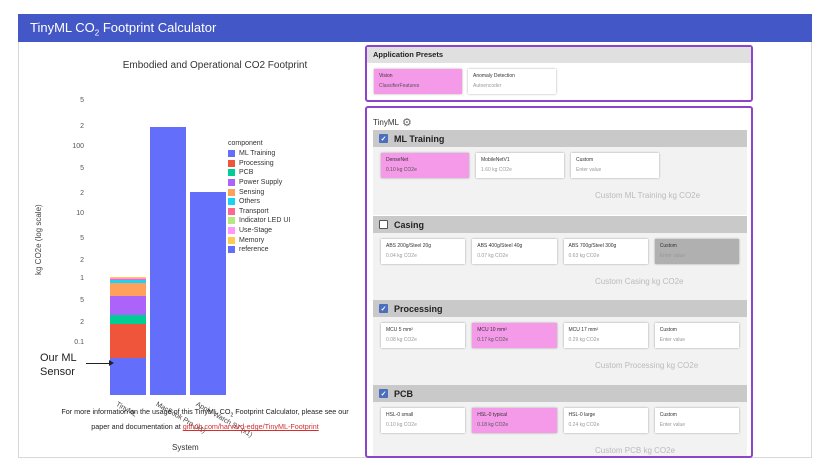 This screenshot has height=467, width=830. Describe the element at coordinates (407, 122) in the screenshot. I see `gear-icon: ⚙` at that location.